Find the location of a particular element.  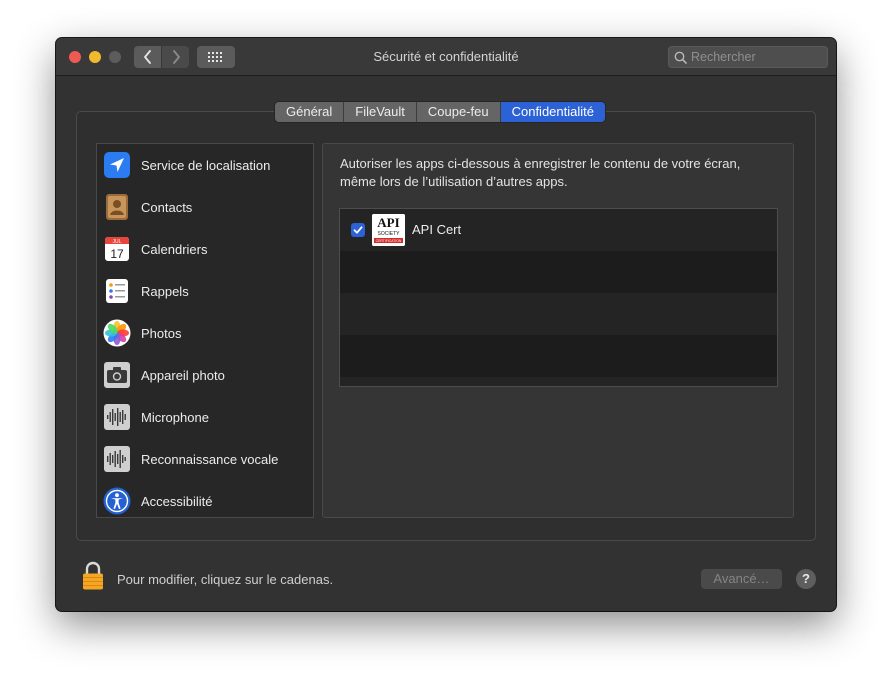

sidebar-item-contacts: Contacts is located at coordinates (205, 207).